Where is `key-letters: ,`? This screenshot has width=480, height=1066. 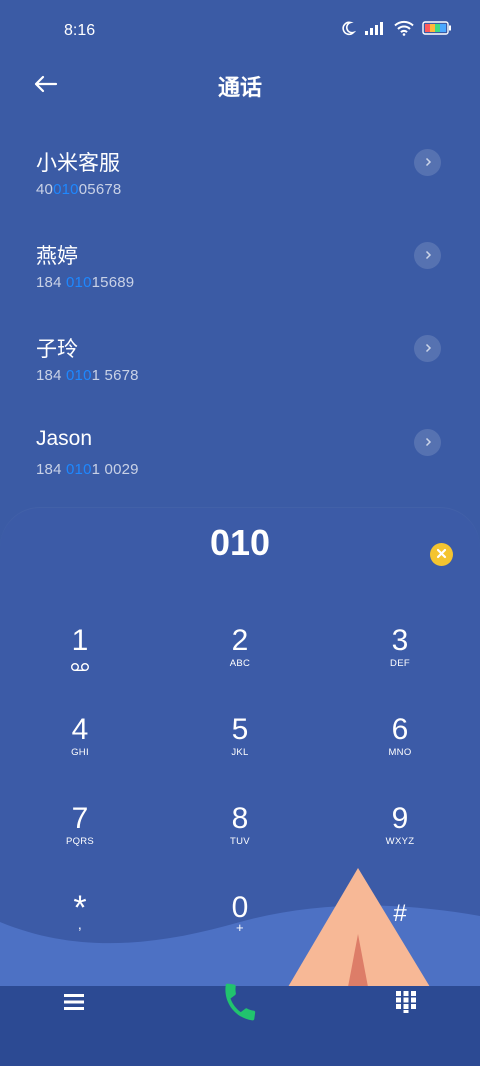 key-letters: , is located at coordinates (80, 924).